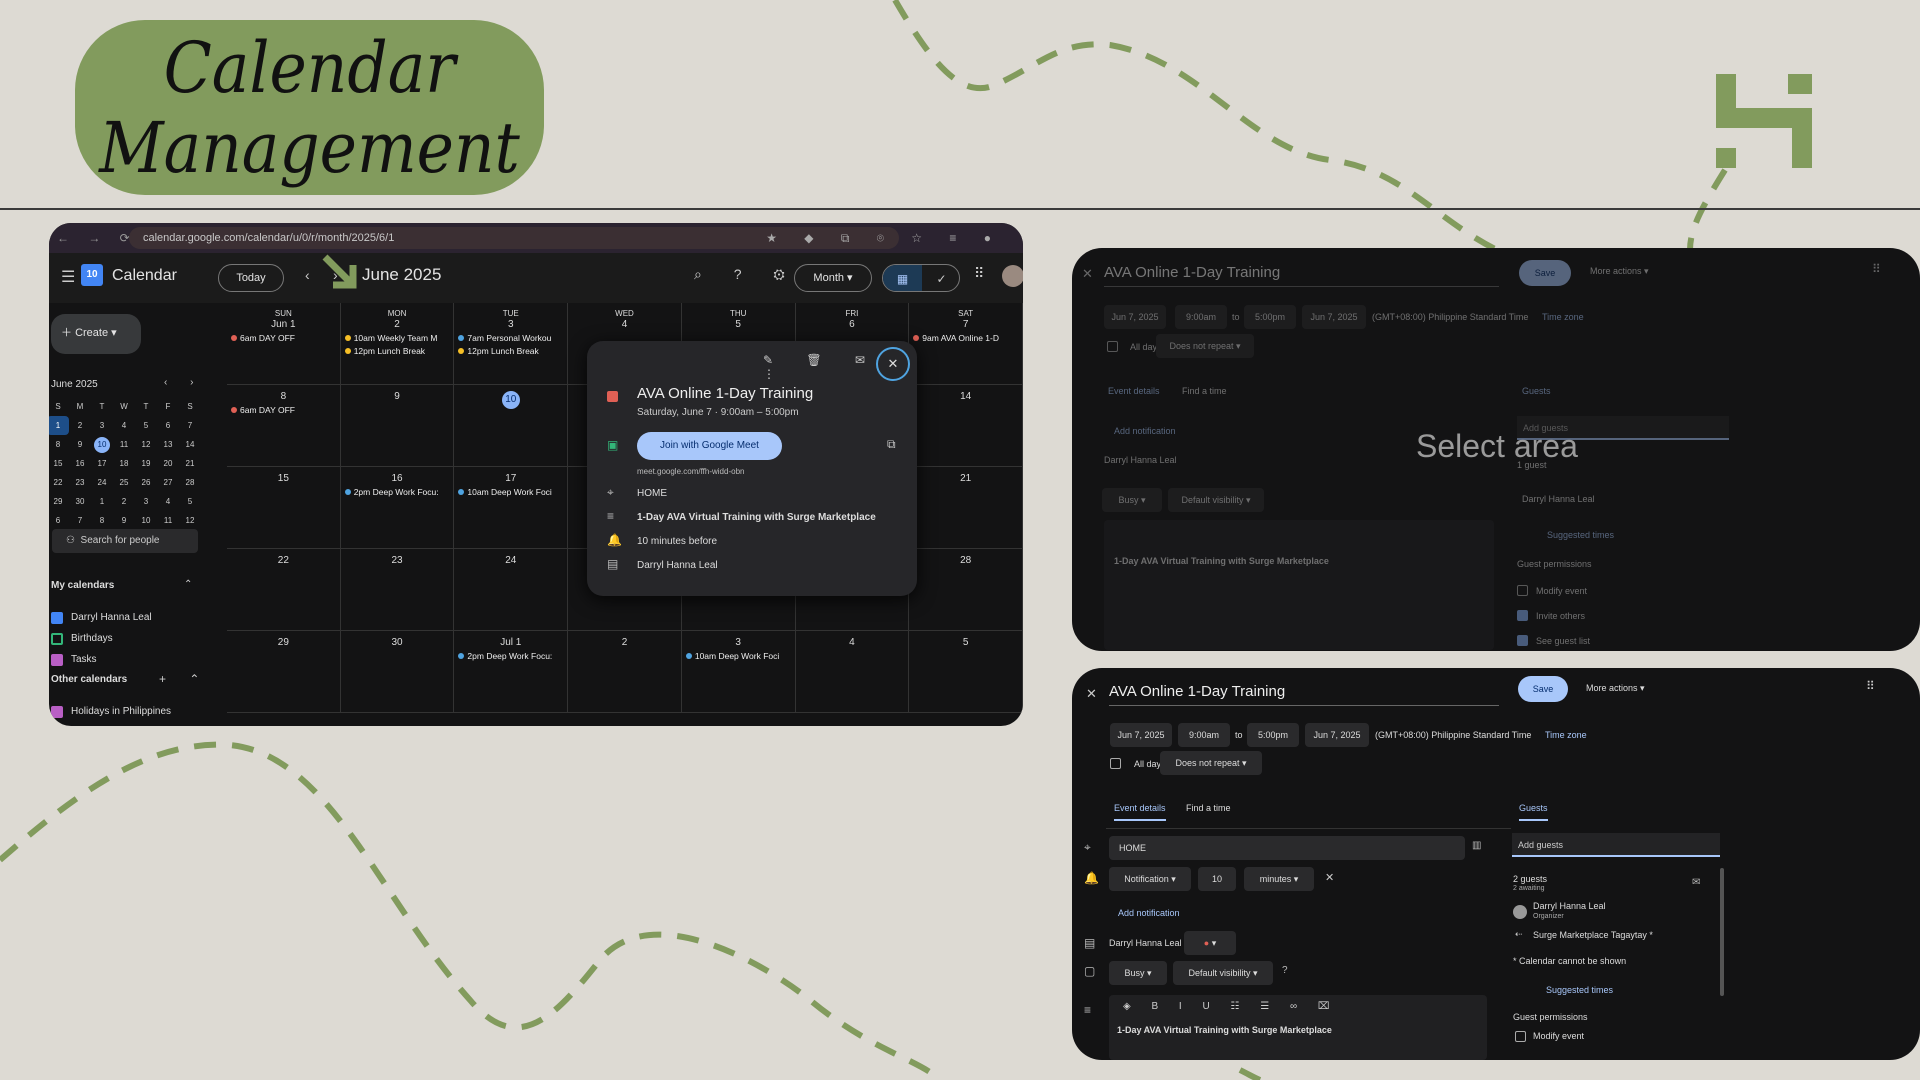 This screenshot has height=1080, width=1920. Describe the element at coordinates (966, 508) in the screenshot. I see `day-cell: 21` at that location.